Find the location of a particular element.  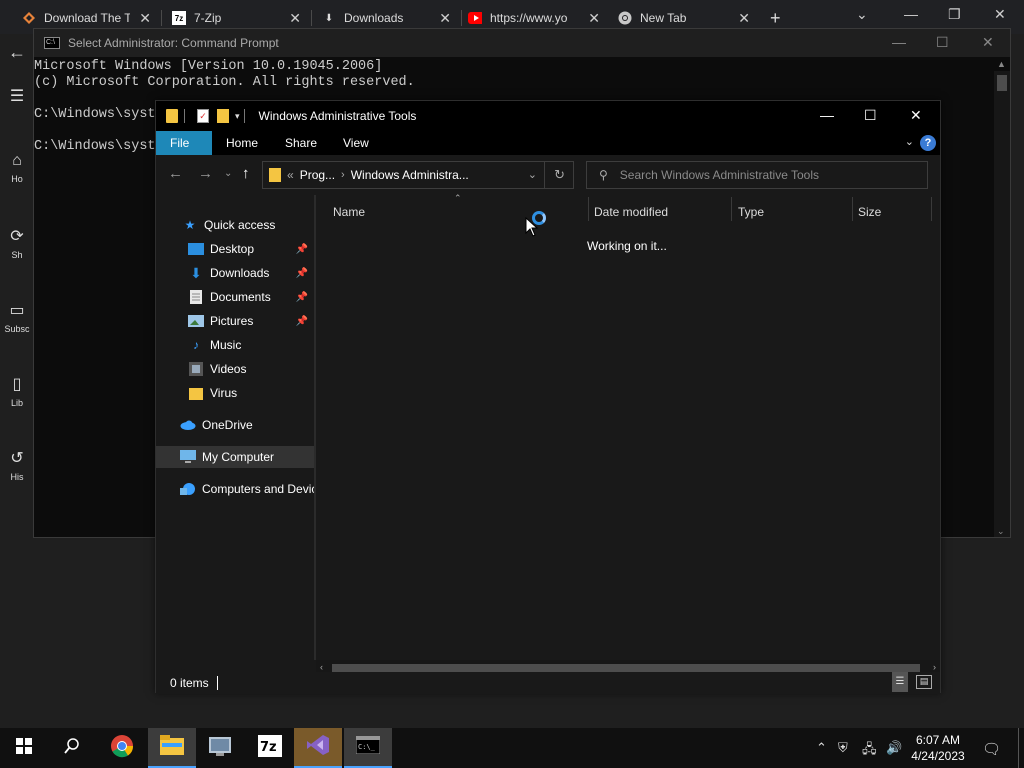

library-icon: ▯ is located at coordinates (17, 384).